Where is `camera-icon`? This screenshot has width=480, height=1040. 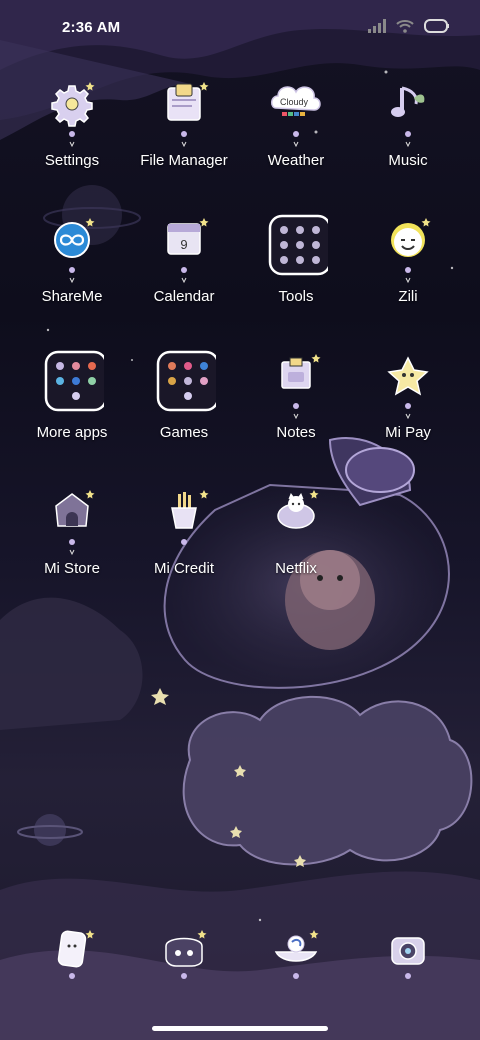
camera-icon is located at coordinates (408, 958).